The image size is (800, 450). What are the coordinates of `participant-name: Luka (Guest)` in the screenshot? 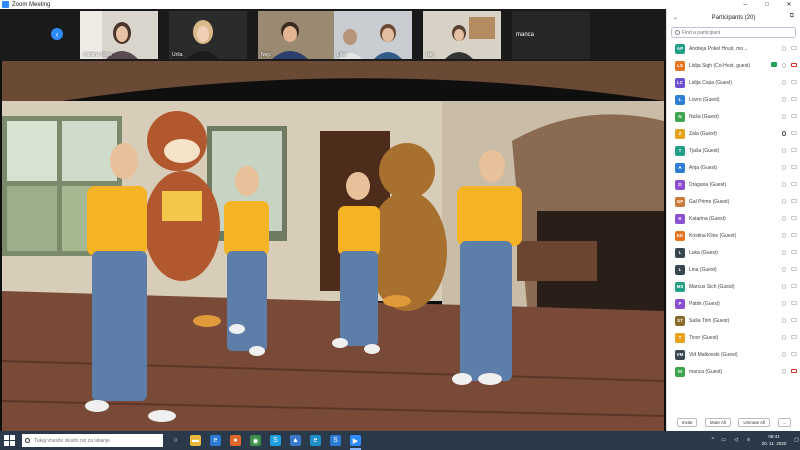 It's located at (703, 252).